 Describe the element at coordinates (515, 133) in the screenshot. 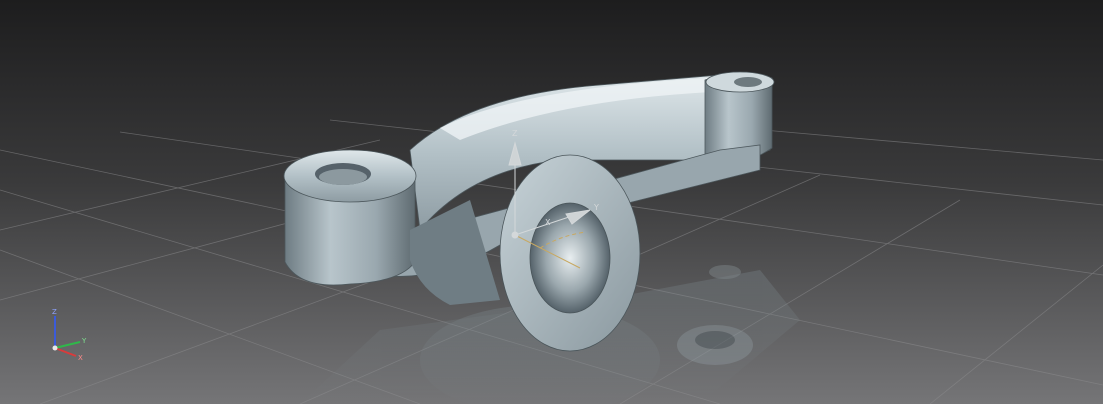

I see `manipulator-z-label: Z` at that location.